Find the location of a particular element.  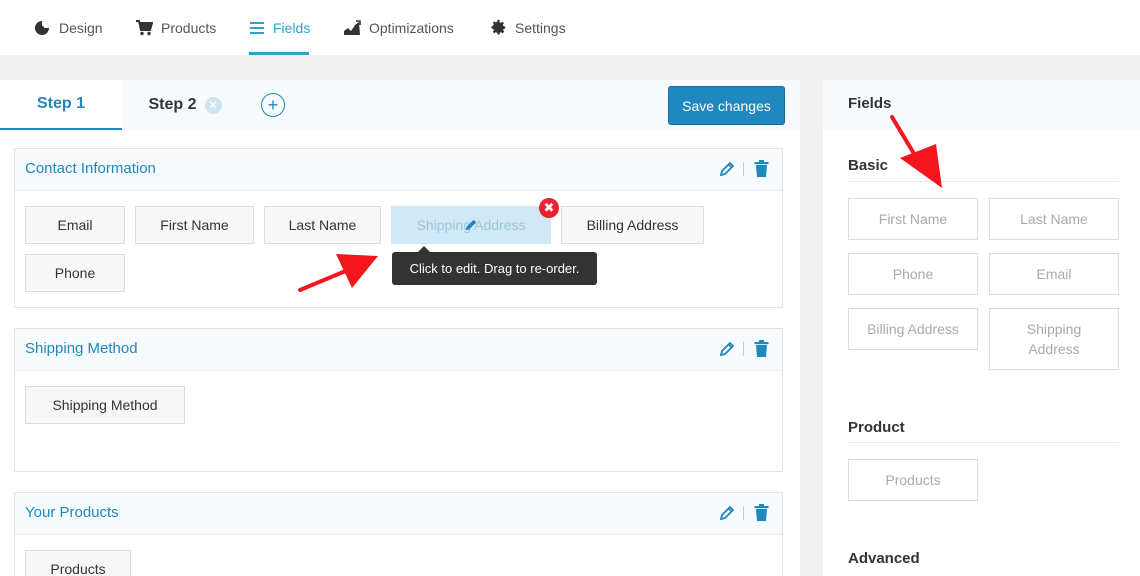

section-title: Shipping Method is located at coordinates (81, 348).